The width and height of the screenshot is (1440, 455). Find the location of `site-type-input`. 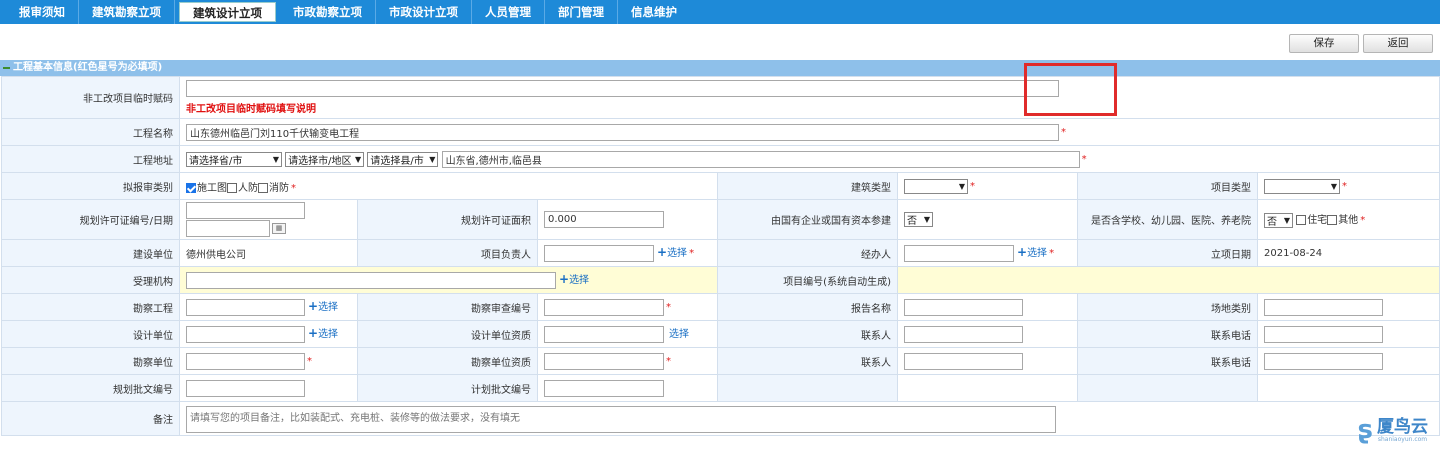

site-type-input is located at coordinates (1323, 307).